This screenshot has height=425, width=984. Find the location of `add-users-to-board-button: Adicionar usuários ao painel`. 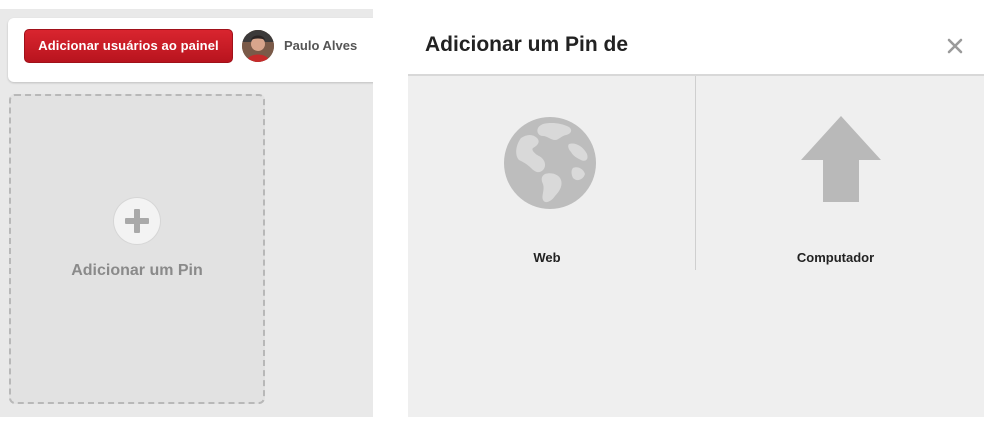

add-users-to-board-button: Adicionar usuários ao painel is located at coordinates (128, 46).